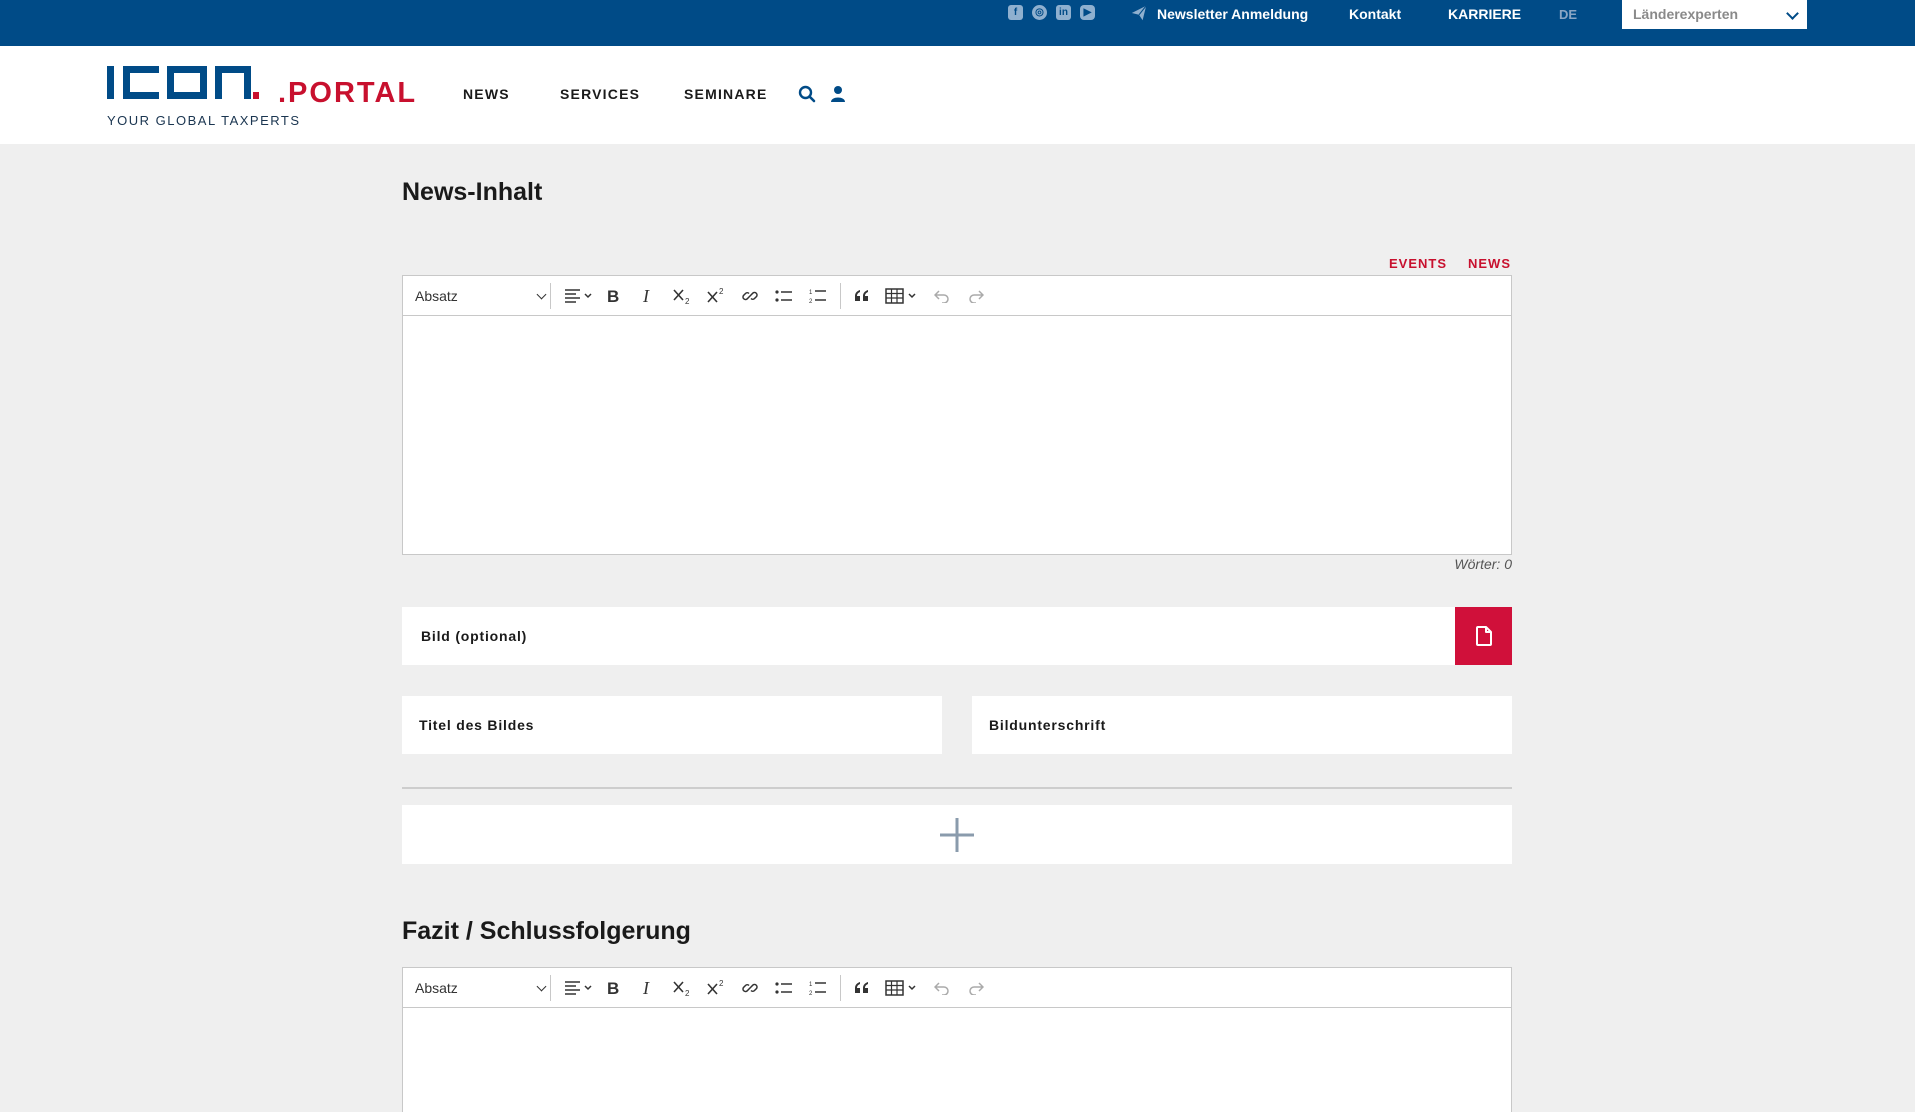  I want to click on nav-services: SERVICES, so click(600, 94).